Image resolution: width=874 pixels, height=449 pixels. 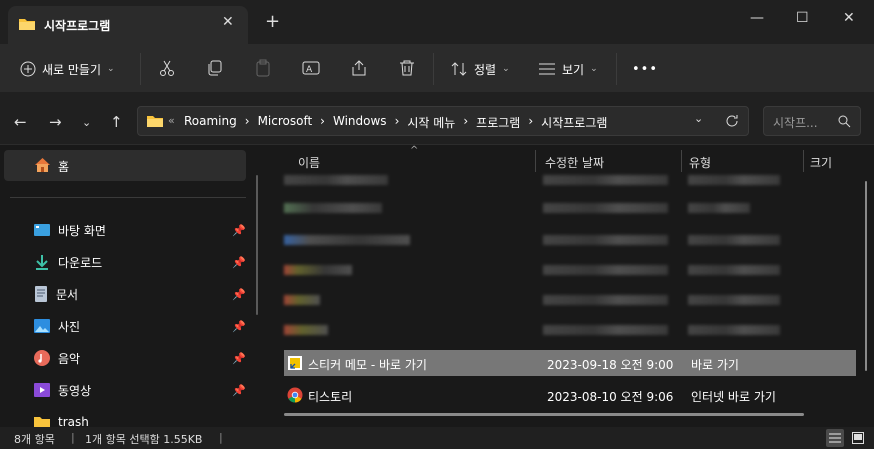 What do you see at coordinates (171, 120) in the screenshot?
I see `overflow-chevron-icon: «` at bounding box center [171, 120].